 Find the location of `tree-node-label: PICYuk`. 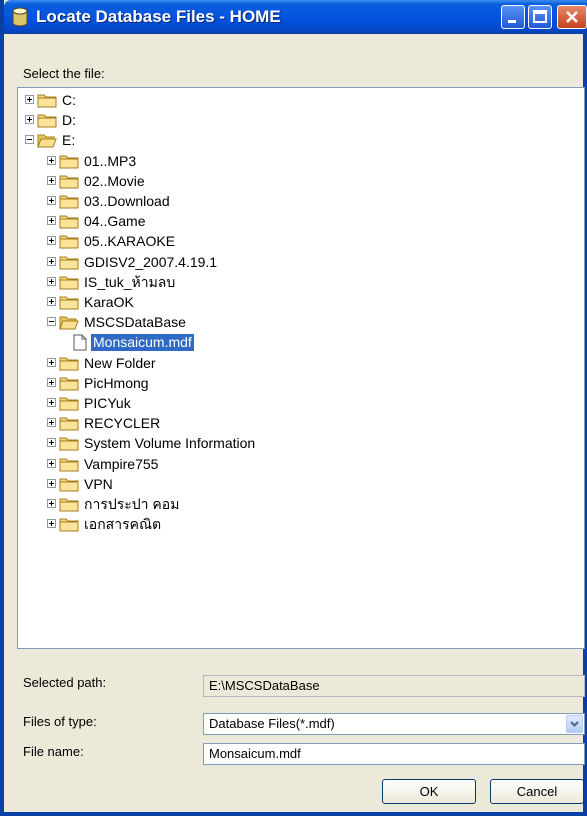

tree-node-label: PICYuk is located at coordinates (107, 403).